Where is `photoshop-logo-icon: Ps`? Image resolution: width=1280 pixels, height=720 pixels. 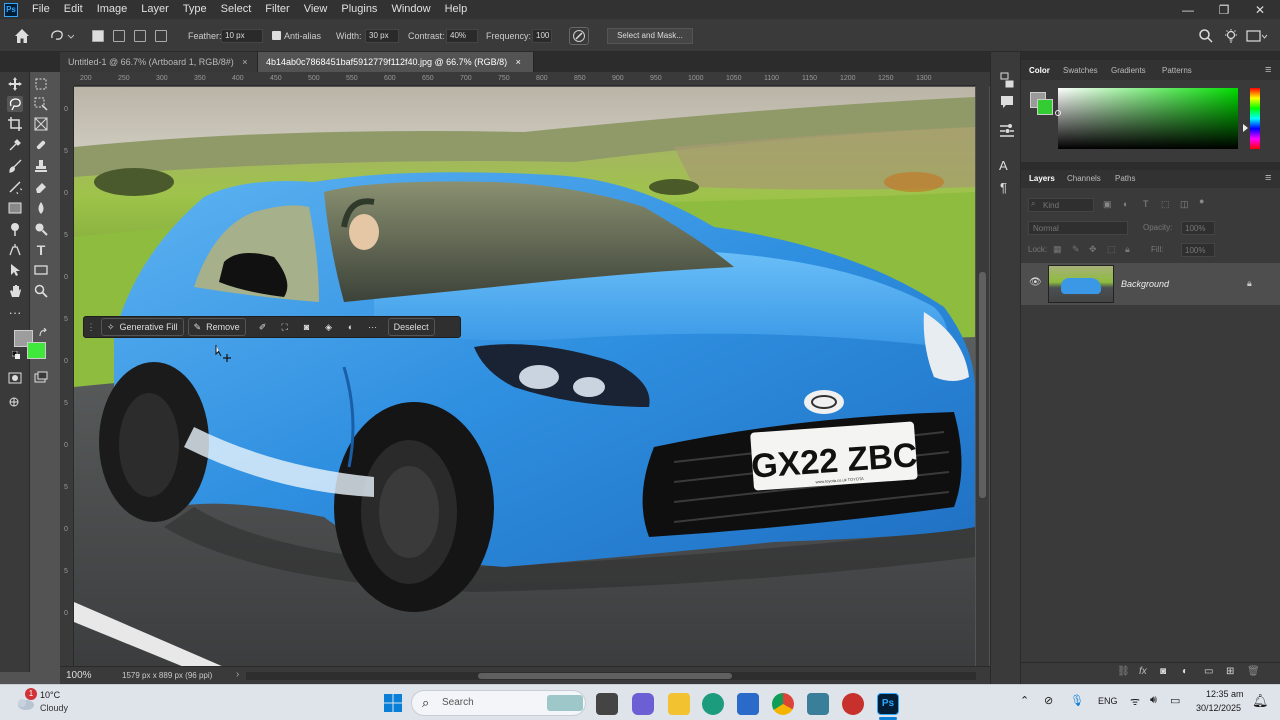 photoshop-logo-icon: Ps is located at coordinates (11, 9).